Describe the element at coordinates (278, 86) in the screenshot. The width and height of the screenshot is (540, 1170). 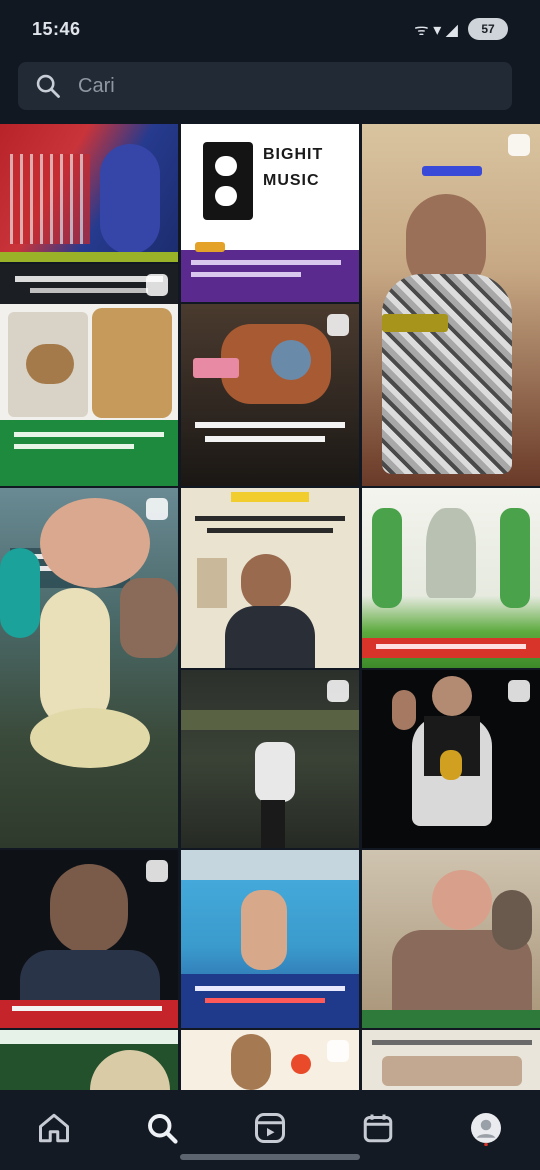
I see `search-input` at that location.